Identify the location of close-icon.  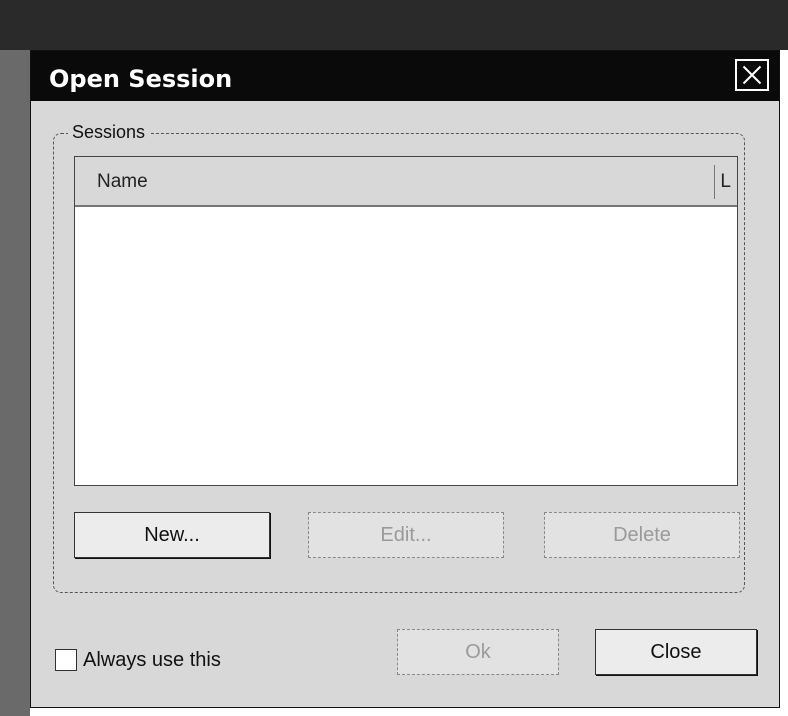
(752, 75).